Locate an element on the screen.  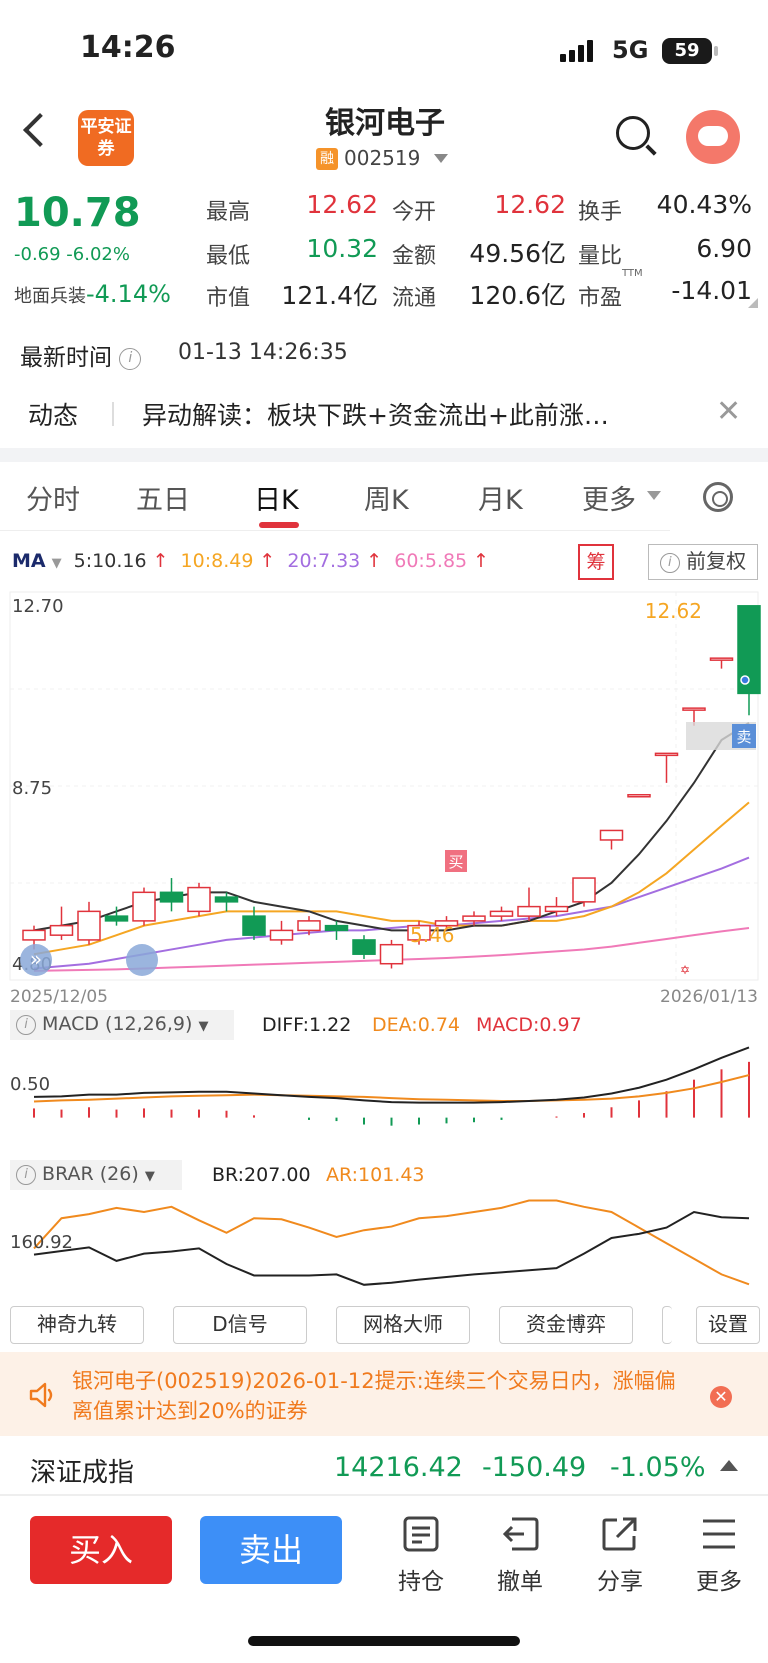
cancel-order-label: 撤单 is located at coordinates (520, 1579).